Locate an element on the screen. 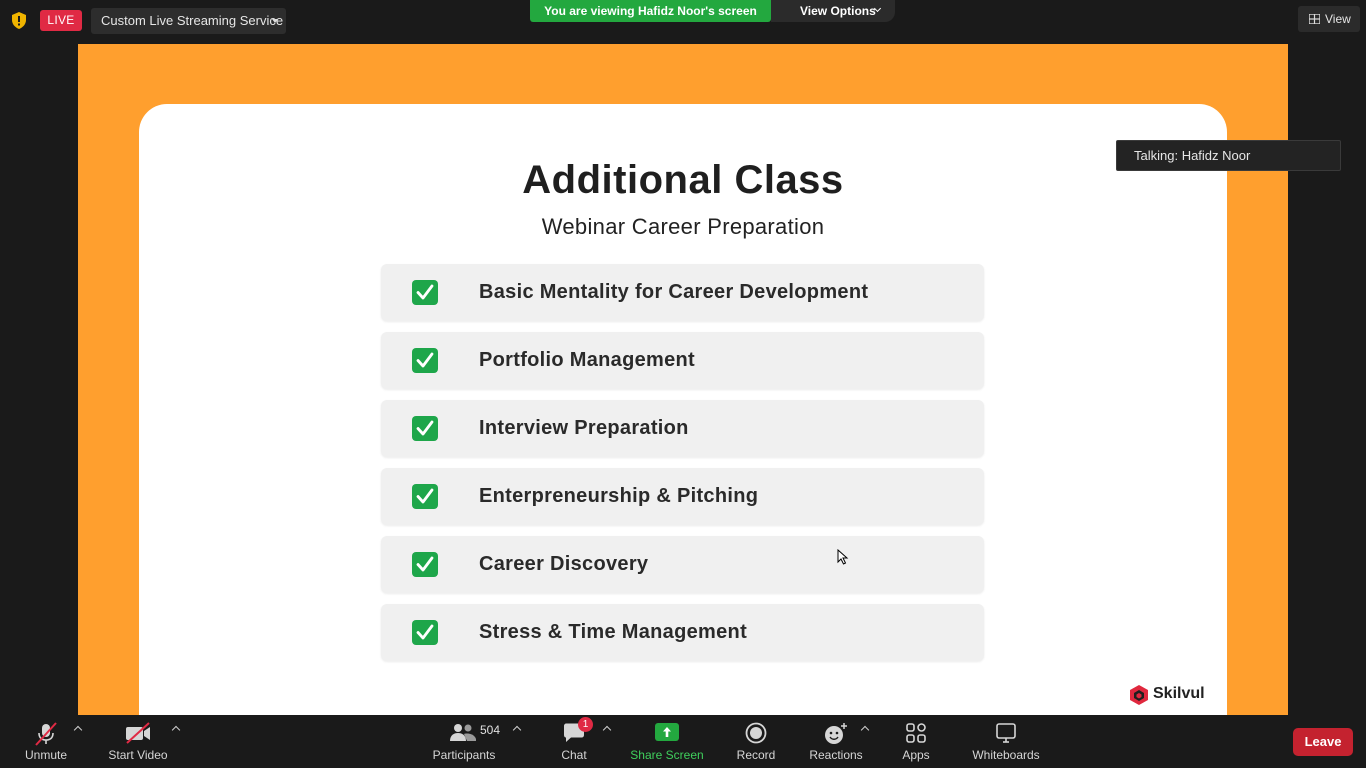  apps-label: Apps is located at coordinates (916, 755).